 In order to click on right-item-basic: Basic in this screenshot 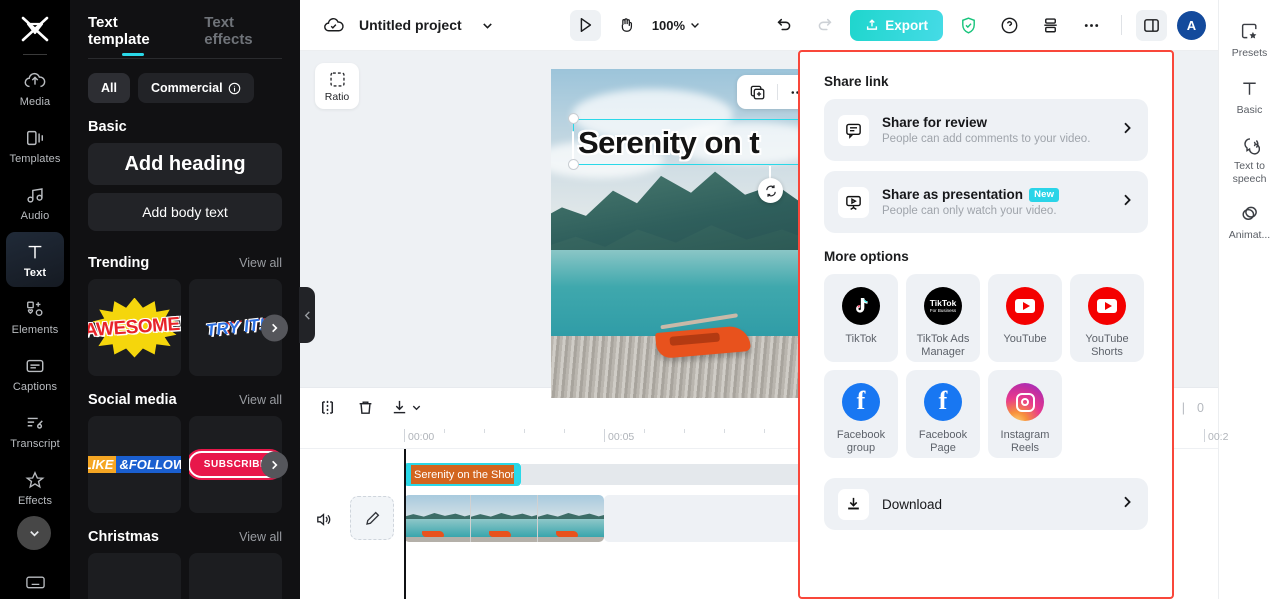, I will do `click(1250, 97)`.